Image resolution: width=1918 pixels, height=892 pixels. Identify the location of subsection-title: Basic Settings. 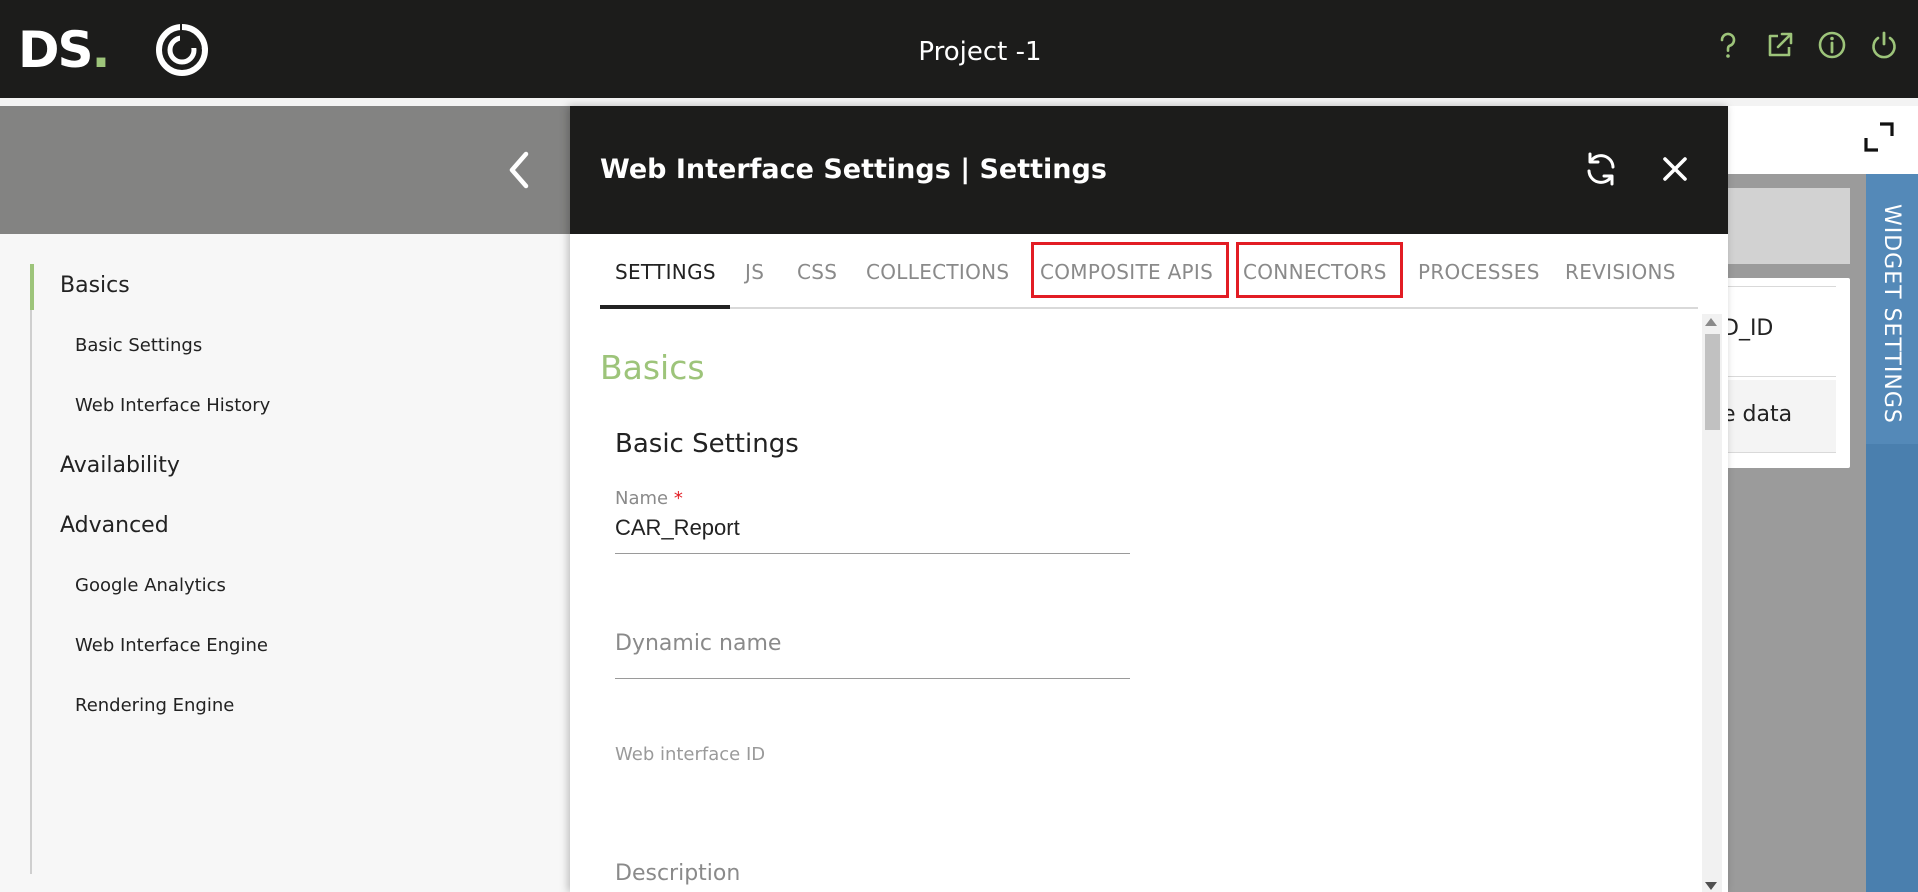
(707, 444).